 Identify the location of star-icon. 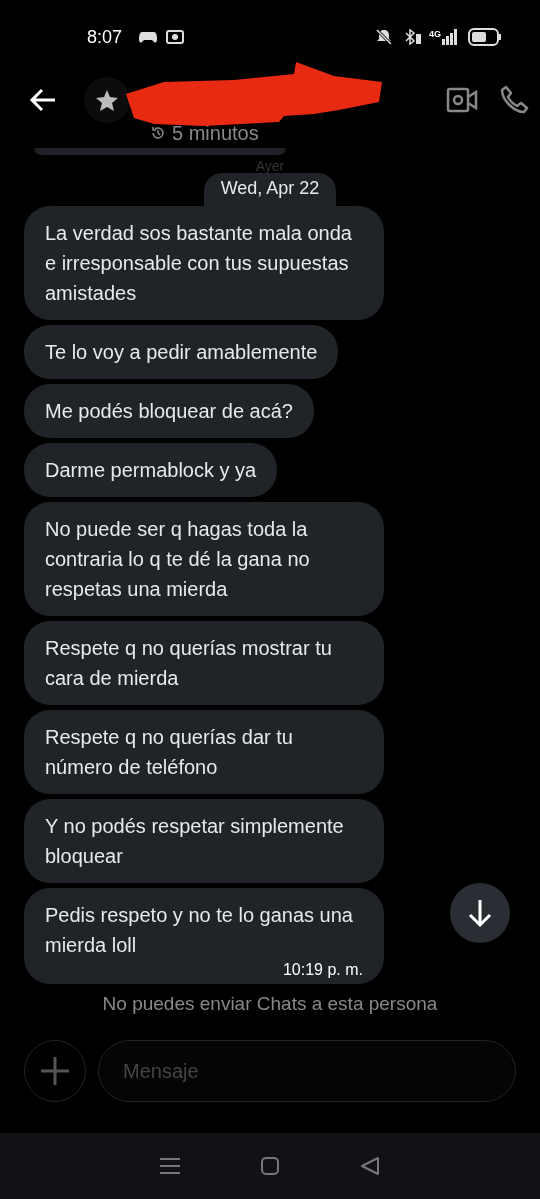
(107, 100).